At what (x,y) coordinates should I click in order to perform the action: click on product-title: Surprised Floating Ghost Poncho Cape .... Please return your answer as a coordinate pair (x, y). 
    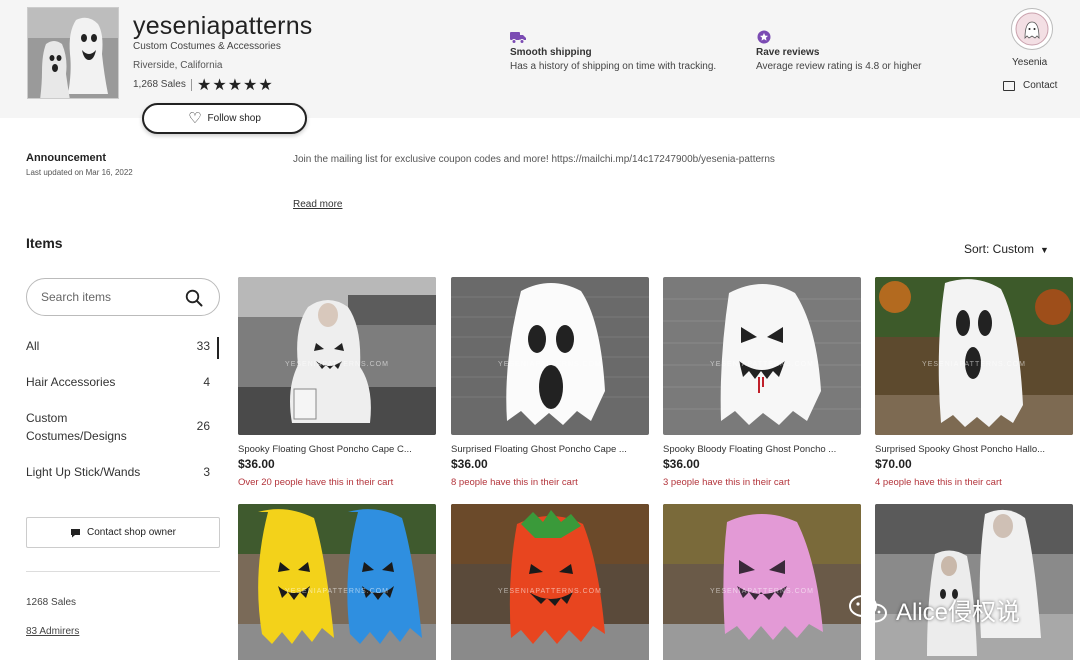
    Looking at the image, I should click on (550, 449).